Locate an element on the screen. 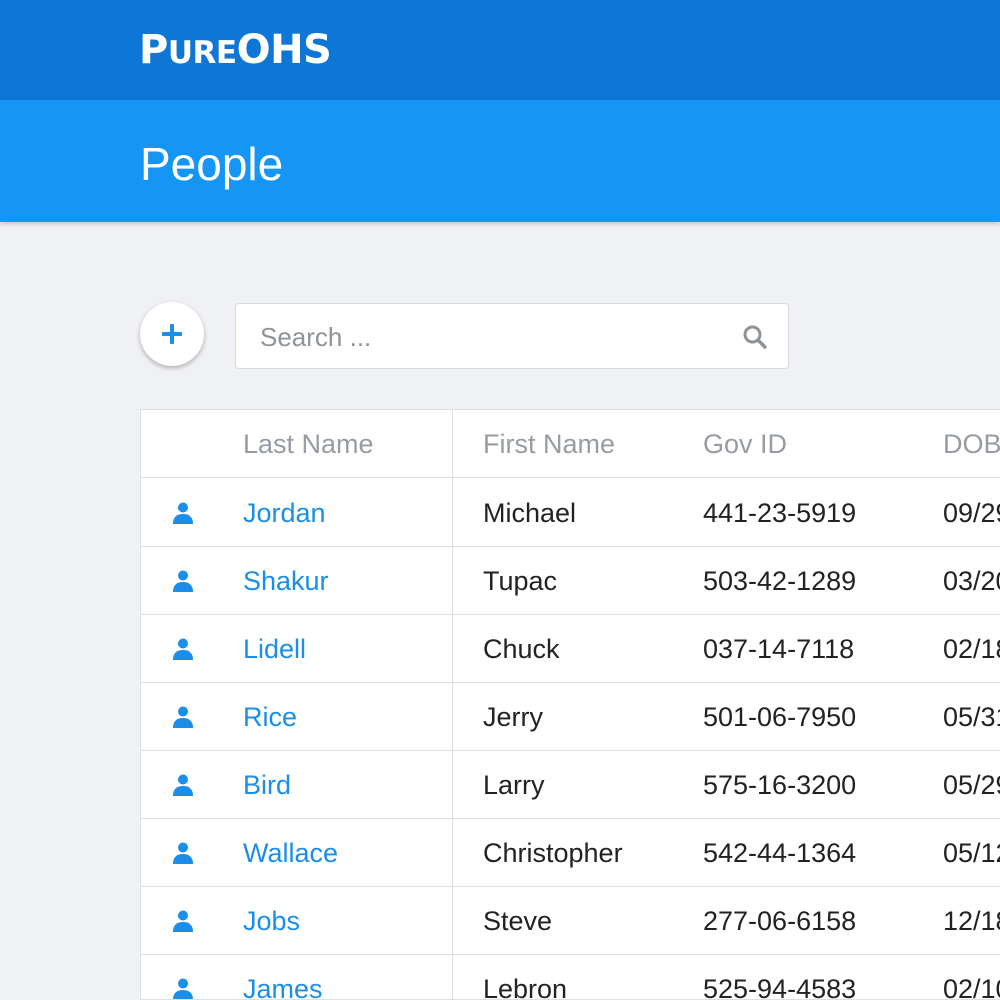 Image resolution: width=1000 pixels, height=1000 pixels. first-name-cell: Tupac is located at coordinates (520, 581).